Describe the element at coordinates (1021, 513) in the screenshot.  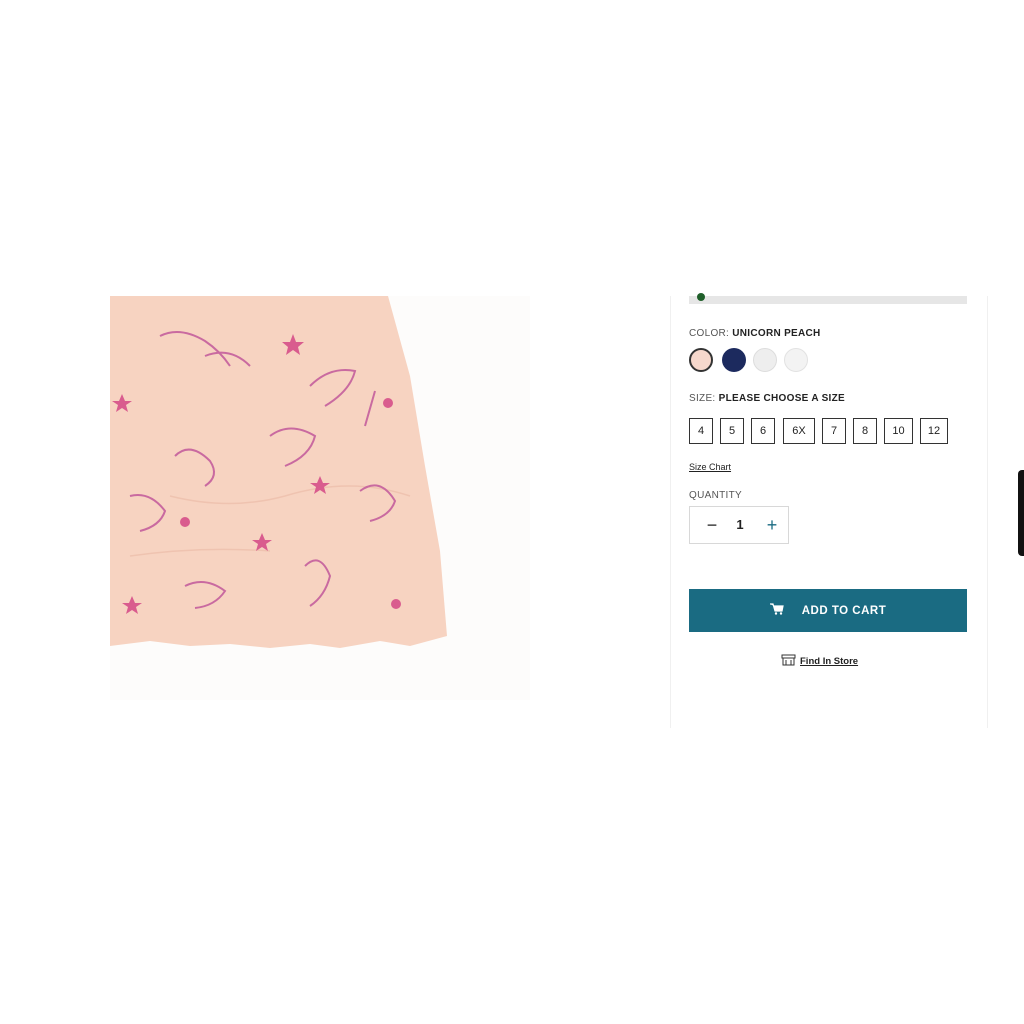
I see `side-feedback-tab` at that location.